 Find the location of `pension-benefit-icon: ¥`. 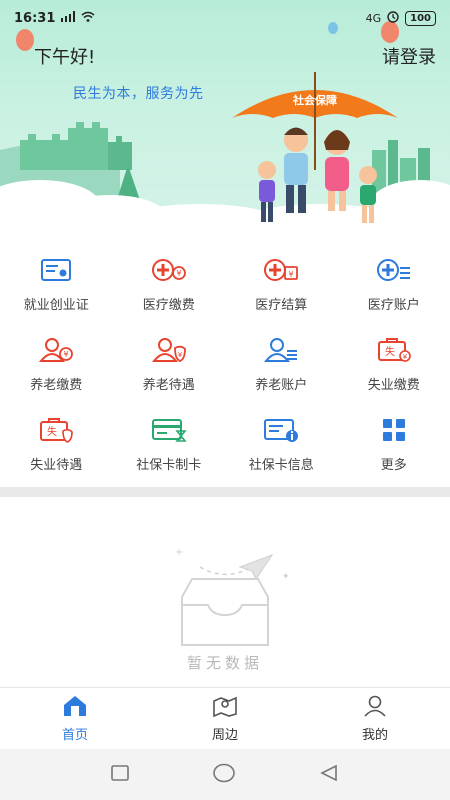

pension-benefit-icon: ¥ is located at coordinates (169, 350).